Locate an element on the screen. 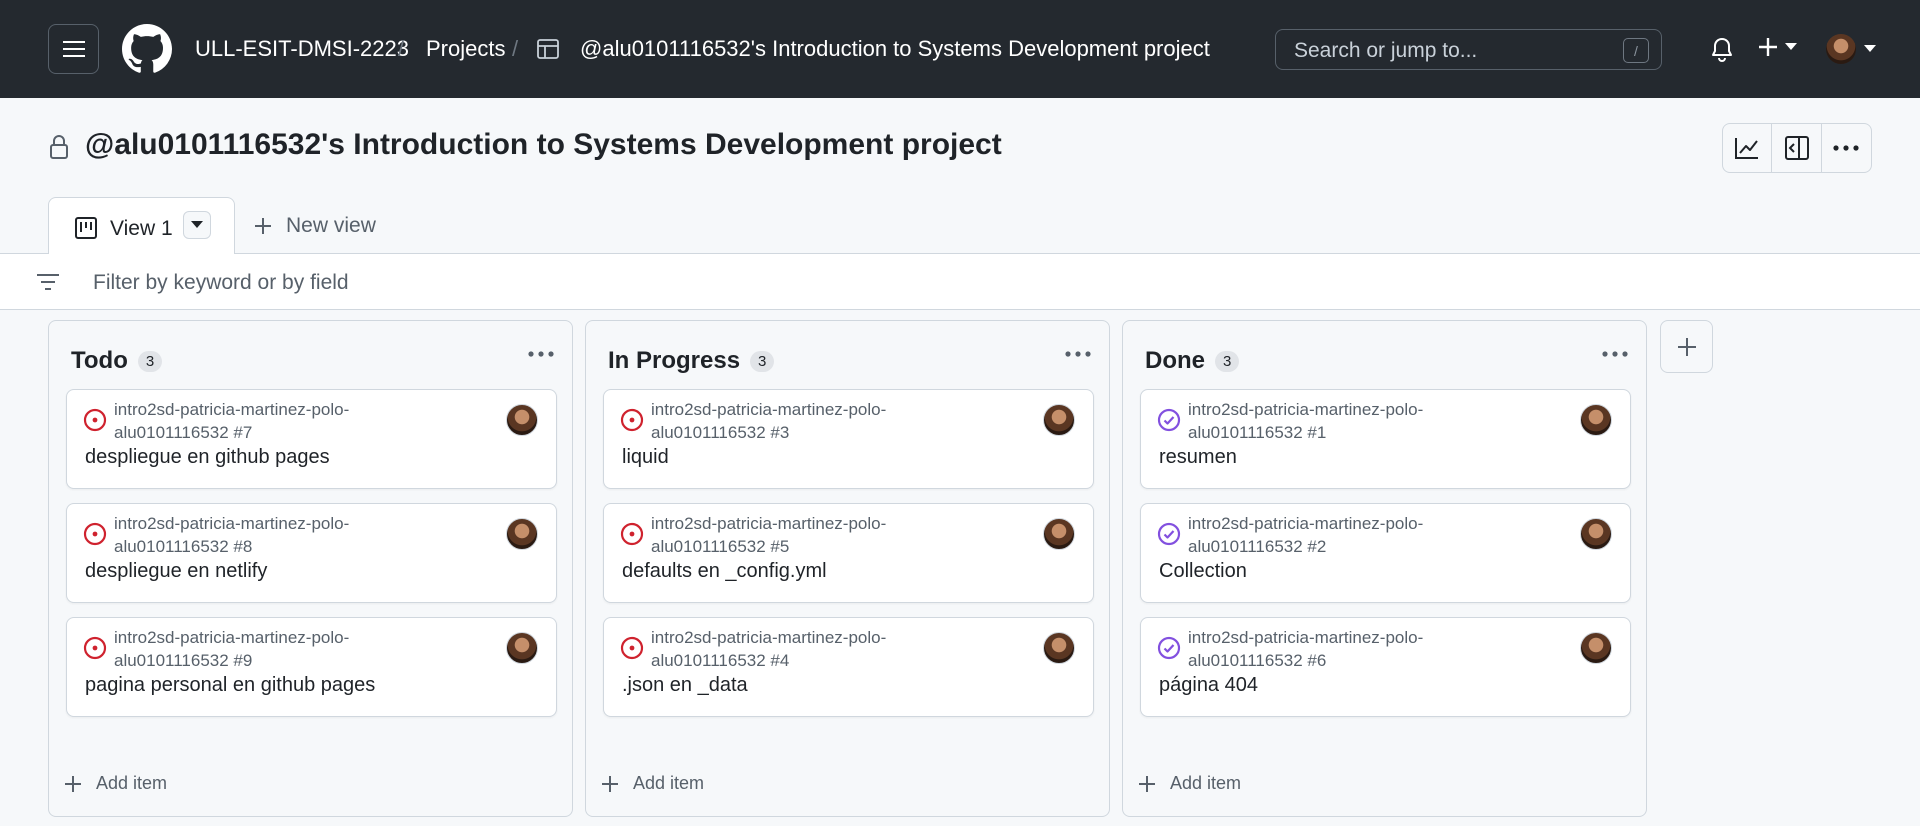 The image size is (1920, 826). card-title: despliegue en netlify is located at coordinates (176, 571).